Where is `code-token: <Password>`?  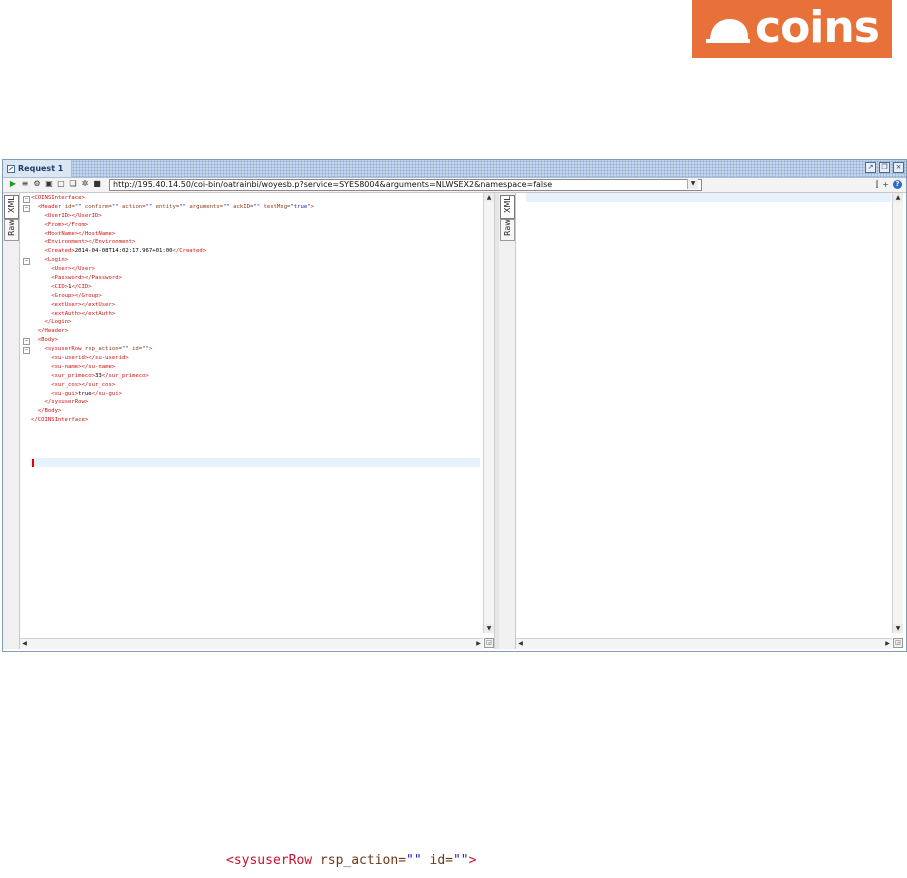
code-token: <Password> is located at coordinates (68, 278).